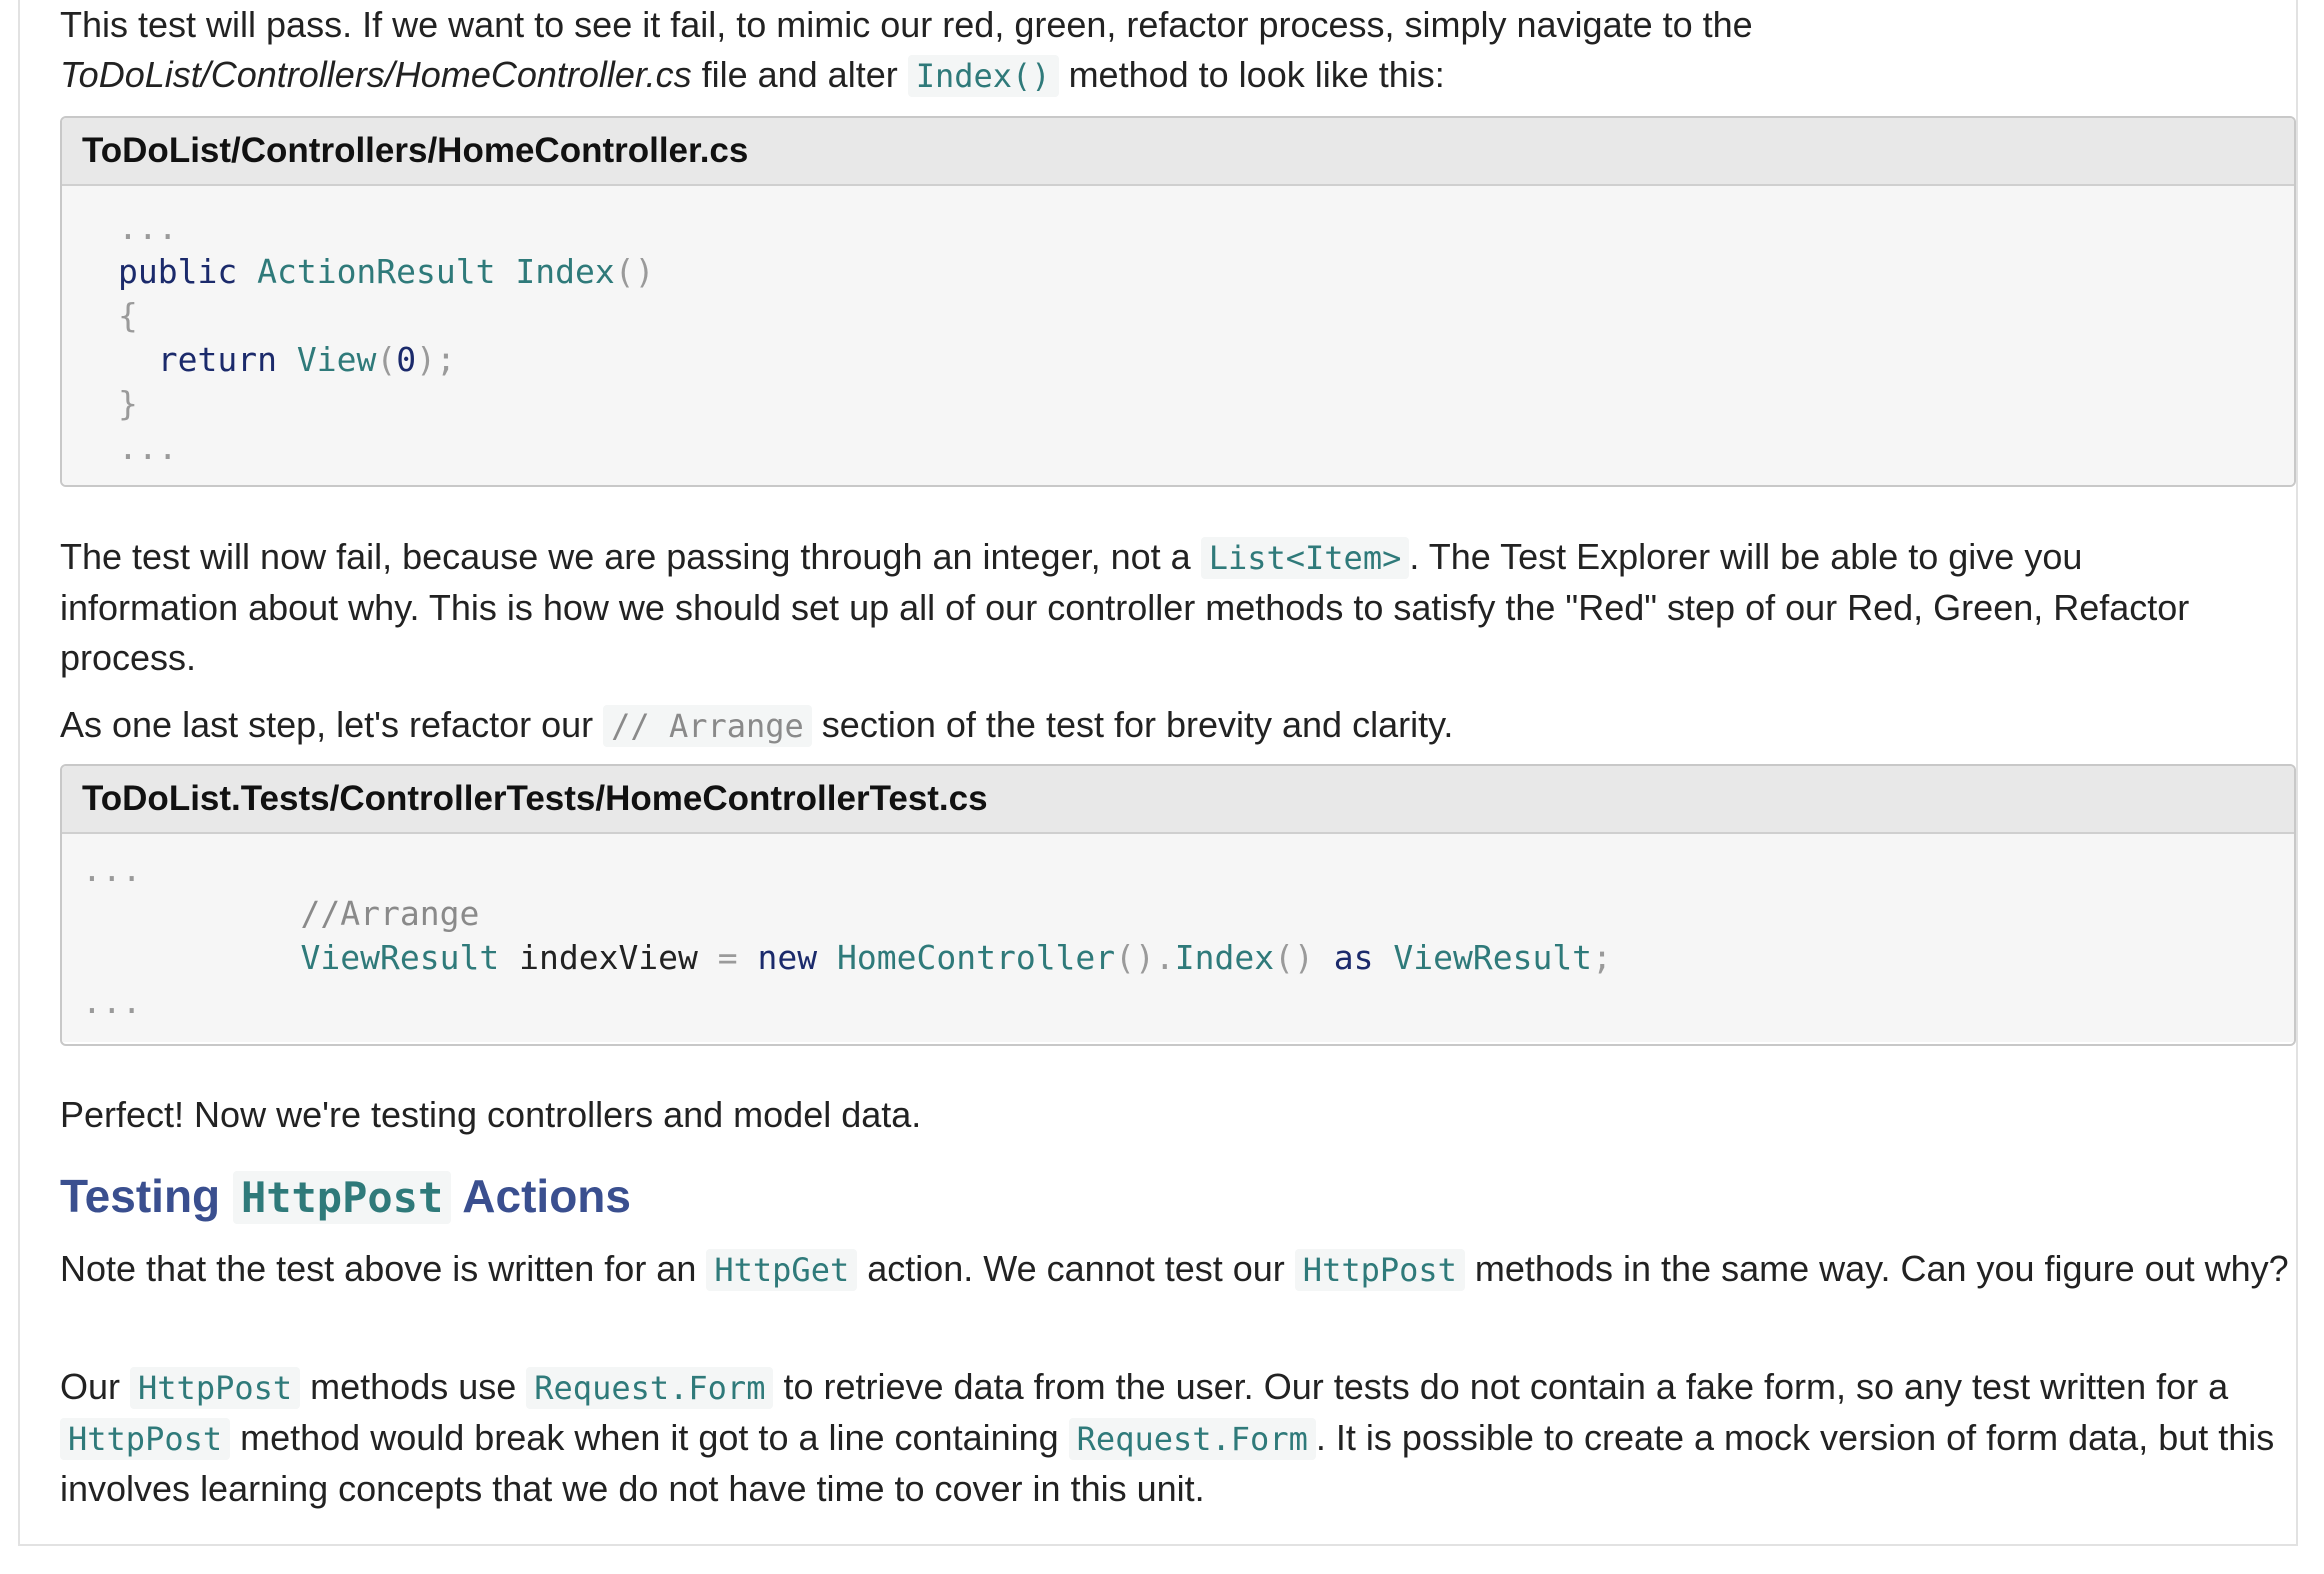  Describe the element at coordinates (782, 1270) in the screenshot. I see `inline-code-httpget: HttpGet` at that location.